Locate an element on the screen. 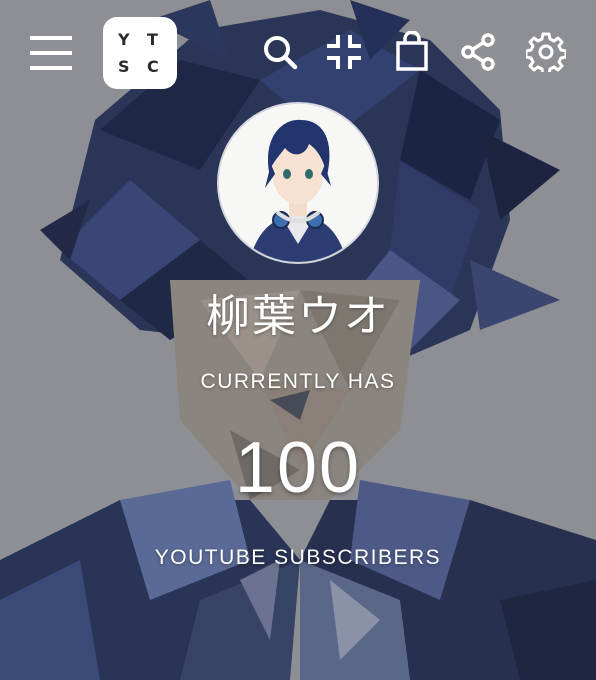 The image size is (596, 680). channel-name: 柳葉ウオ is located at coordinates (298, 316).